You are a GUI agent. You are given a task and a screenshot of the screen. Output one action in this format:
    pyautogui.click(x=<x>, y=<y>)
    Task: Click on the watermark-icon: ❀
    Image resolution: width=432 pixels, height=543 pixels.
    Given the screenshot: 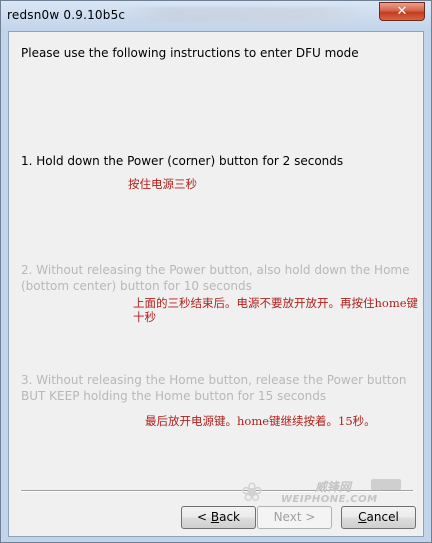 What is the action you would take?
    pyautogui.click(x=252, y=493)
    